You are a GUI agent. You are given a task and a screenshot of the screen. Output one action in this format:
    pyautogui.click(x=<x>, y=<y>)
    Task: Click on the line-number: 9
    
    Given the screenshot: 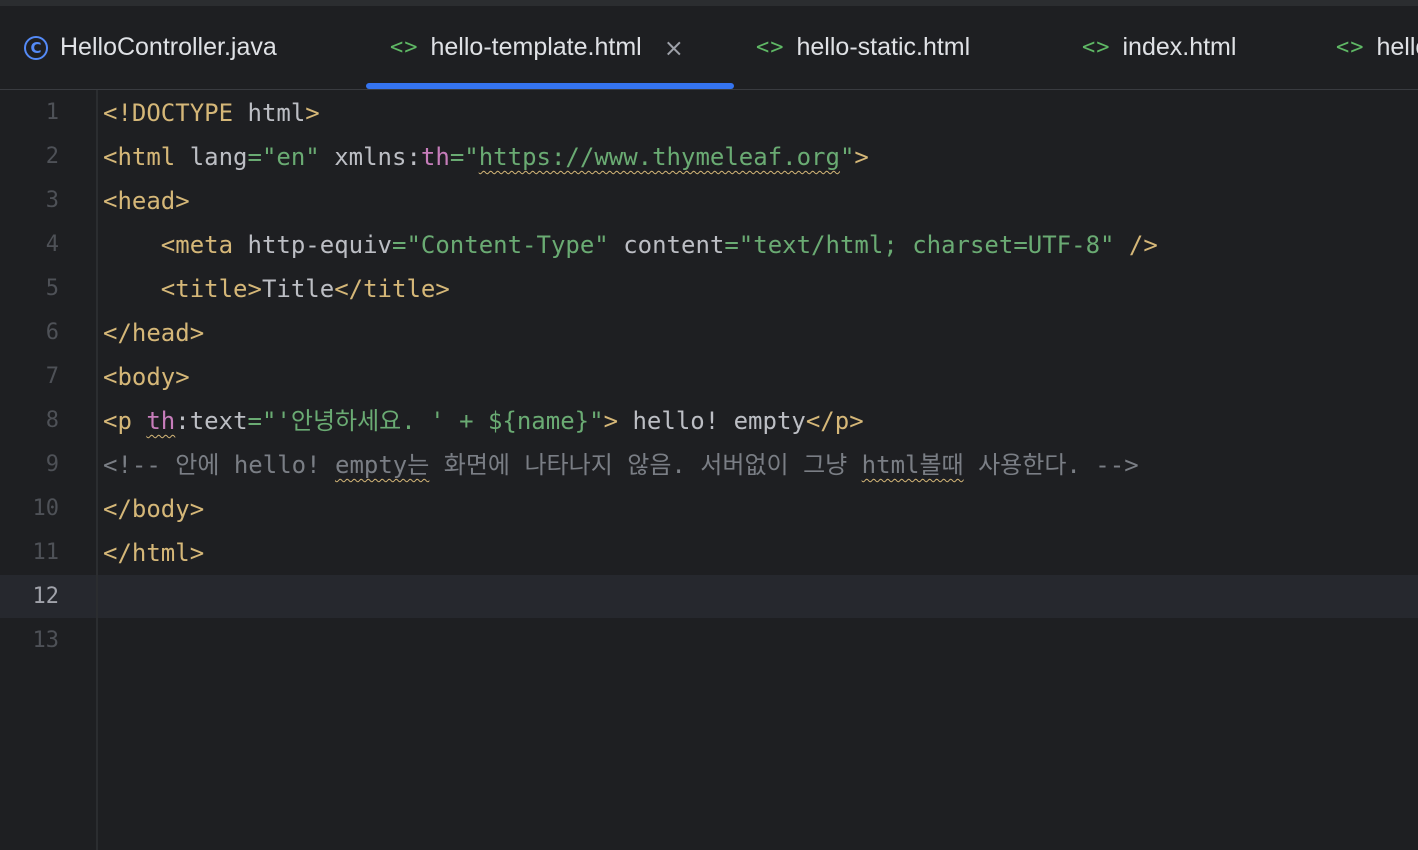 What is the action you would take?
    pyautogui.click(x=52, y=464)
    